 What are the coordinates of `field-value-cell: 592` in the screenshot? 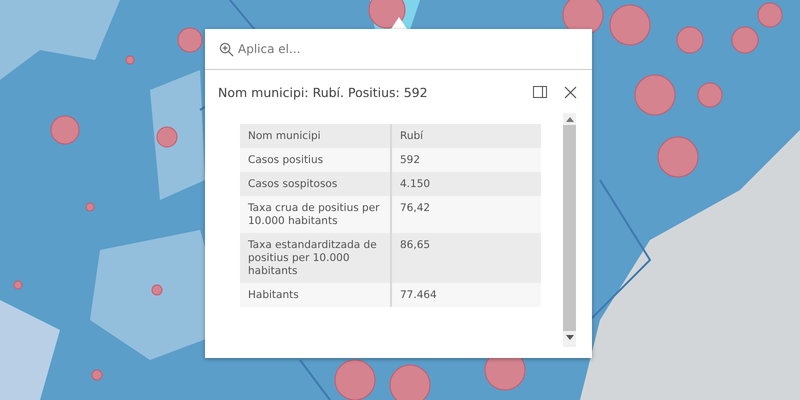 It's located at (466, 160).